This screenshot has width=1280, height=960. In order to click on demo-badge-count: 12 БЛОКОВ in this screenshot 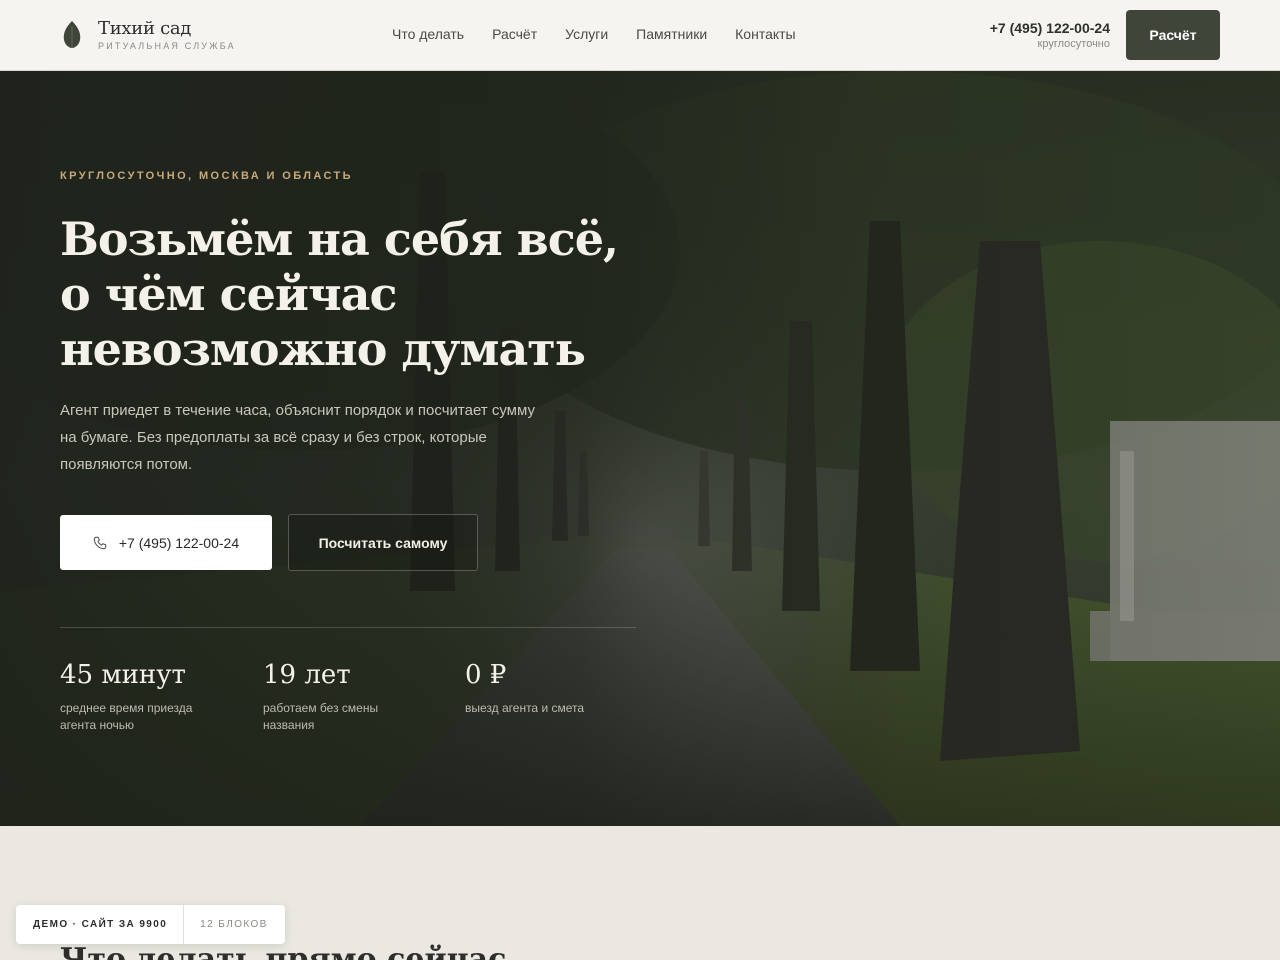, I will do `click(234, 924)`.